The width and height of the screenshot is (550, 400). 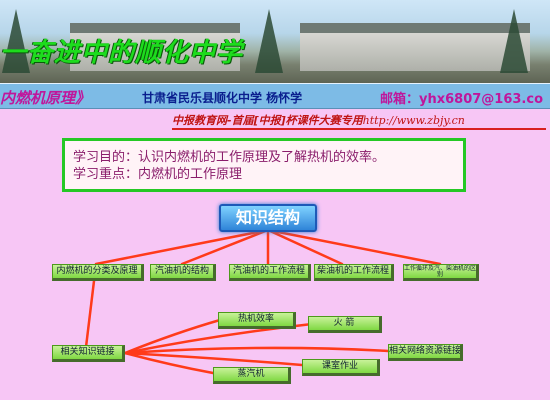 I want to click on node-classification-principle: 内燃机的分类及原理, so click(x=98, y=272).